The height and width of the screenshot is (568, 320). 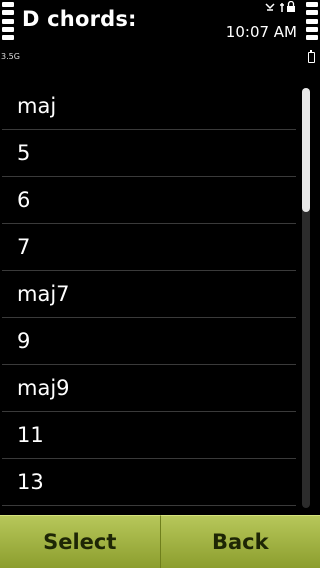 What do you see at coordinates (306, 150) in the screenshot?
I see `scrollbar-thumb` at bounding box center [306, 150].